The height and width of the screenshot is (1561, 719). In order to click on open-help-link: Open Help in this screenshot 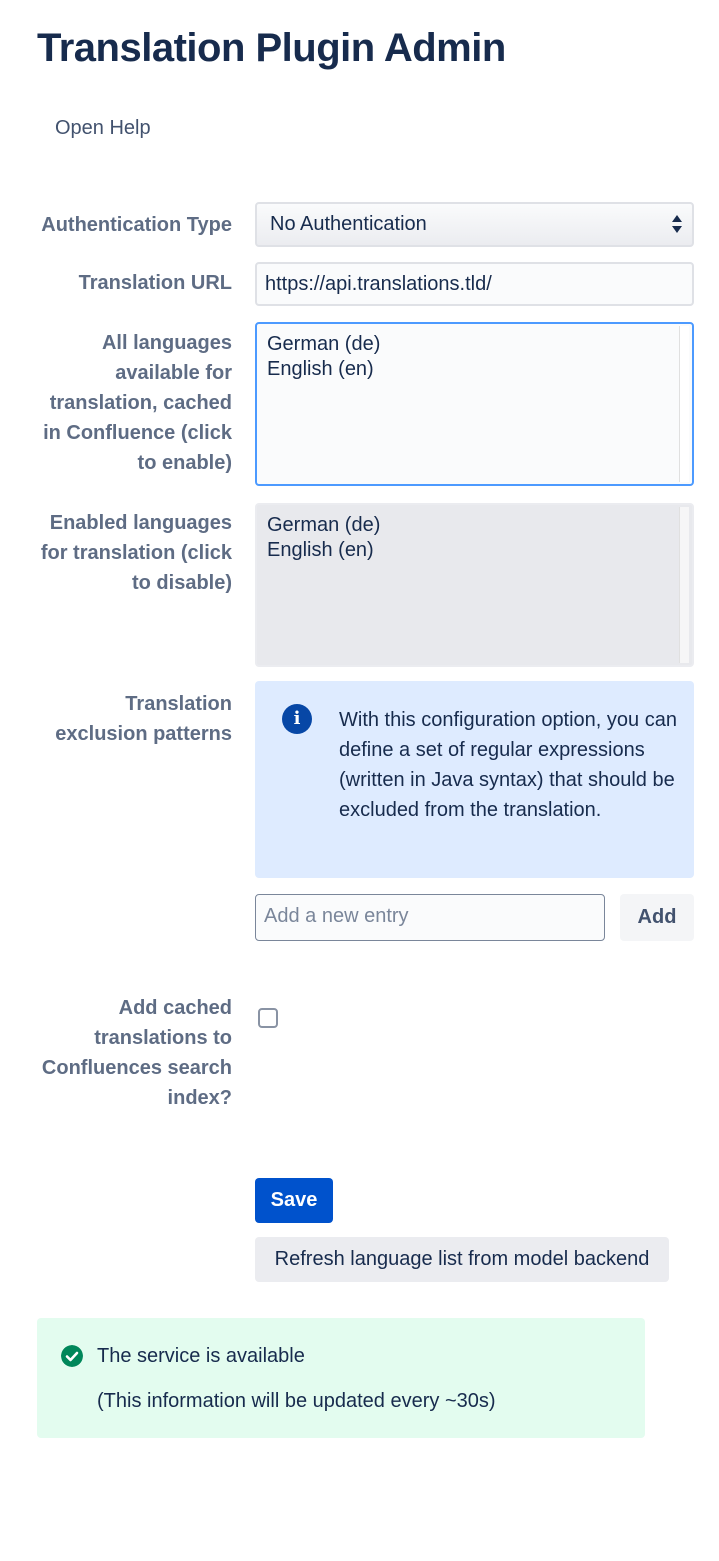, I will do `click(103, 128)`.